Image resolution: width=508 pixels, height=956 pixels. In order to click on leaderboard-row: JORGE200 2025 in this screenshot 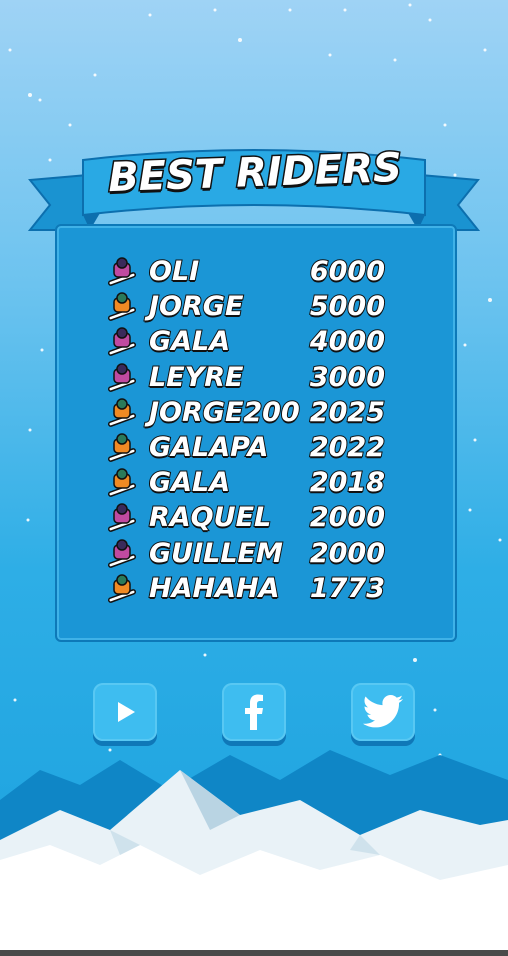, I will do `click(250, 413)`.